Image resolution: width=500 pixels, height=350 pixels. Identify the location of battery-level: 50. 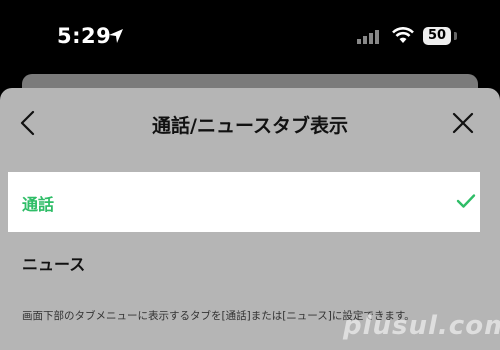
(437, 35).